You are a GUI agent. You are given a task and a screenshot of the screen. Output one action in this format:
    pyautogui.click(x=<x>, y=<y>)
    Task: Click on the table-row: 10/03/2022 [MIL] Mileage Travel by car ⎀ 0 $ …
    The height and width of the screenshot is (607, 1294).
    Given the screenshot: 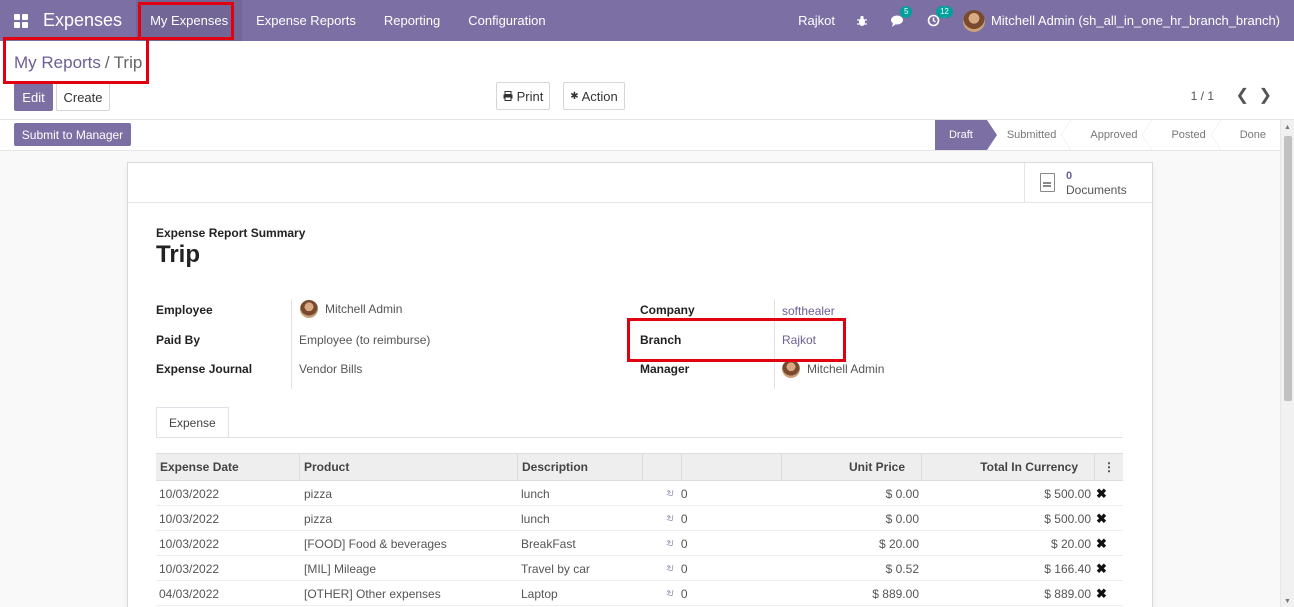 What is the action you would take?
    pyautogui.click(x=639, y=568)
    